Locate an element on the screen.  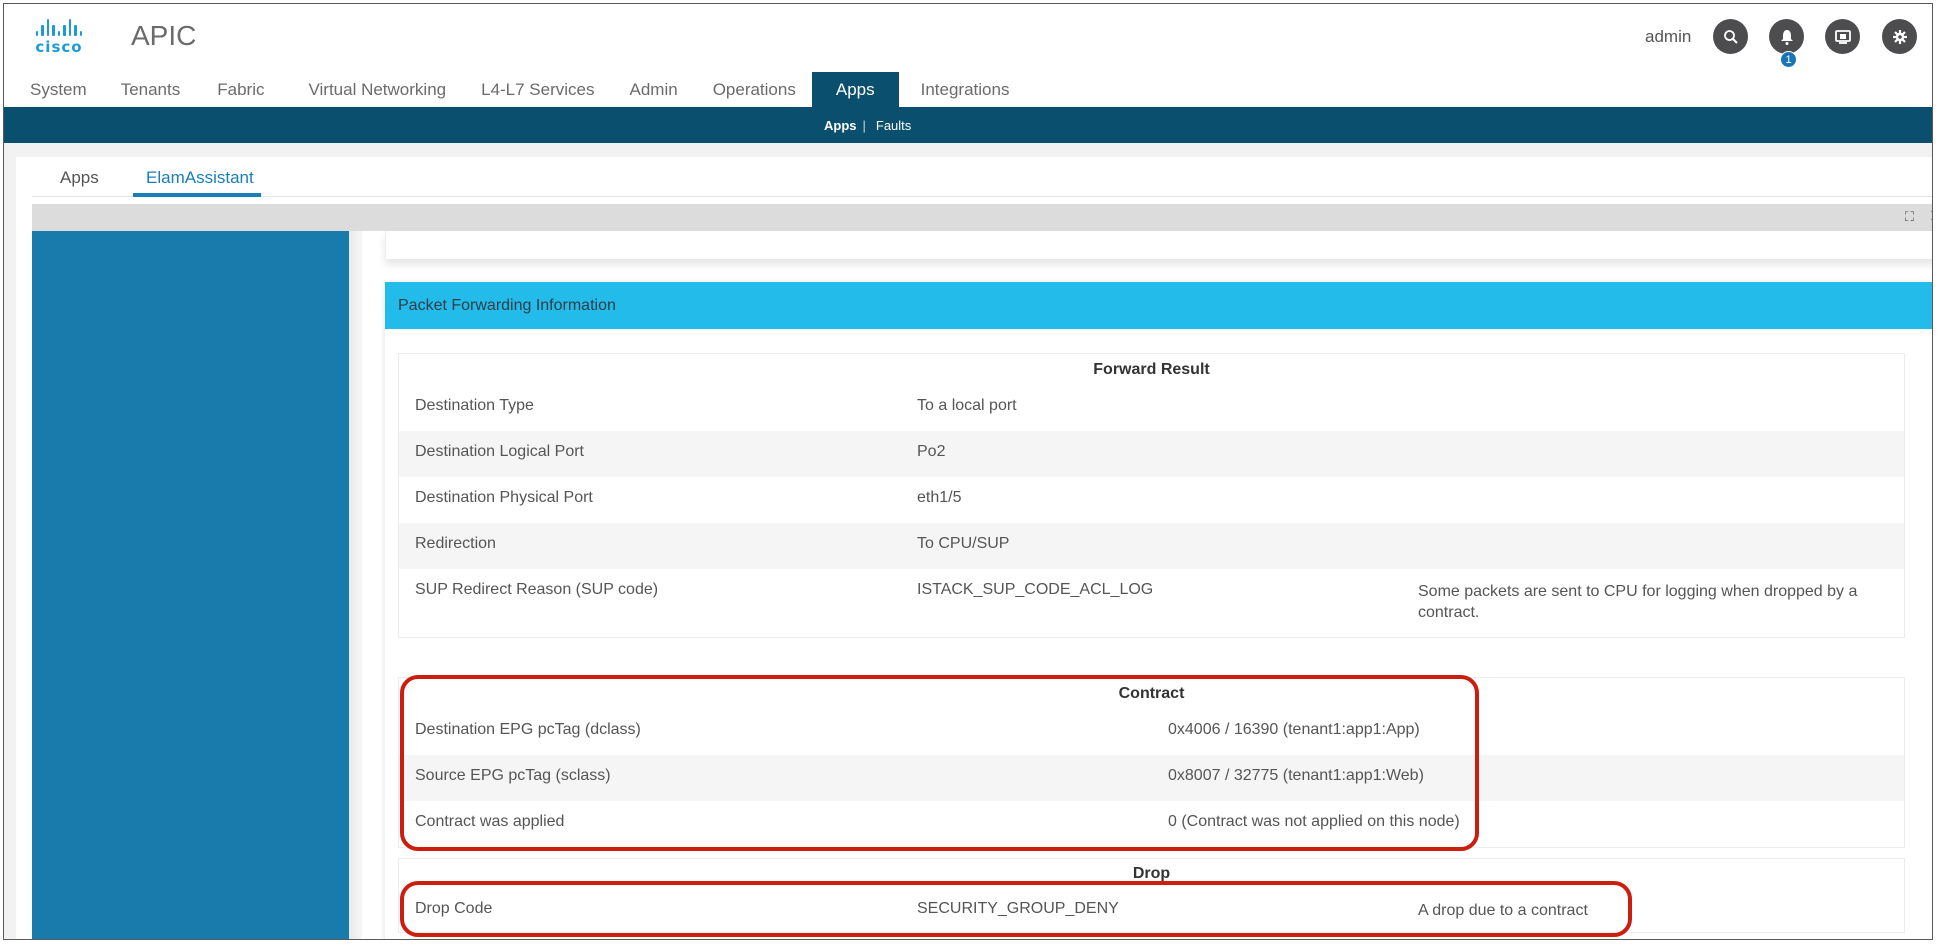
nav-system: System is located at coordinates (54, 89).